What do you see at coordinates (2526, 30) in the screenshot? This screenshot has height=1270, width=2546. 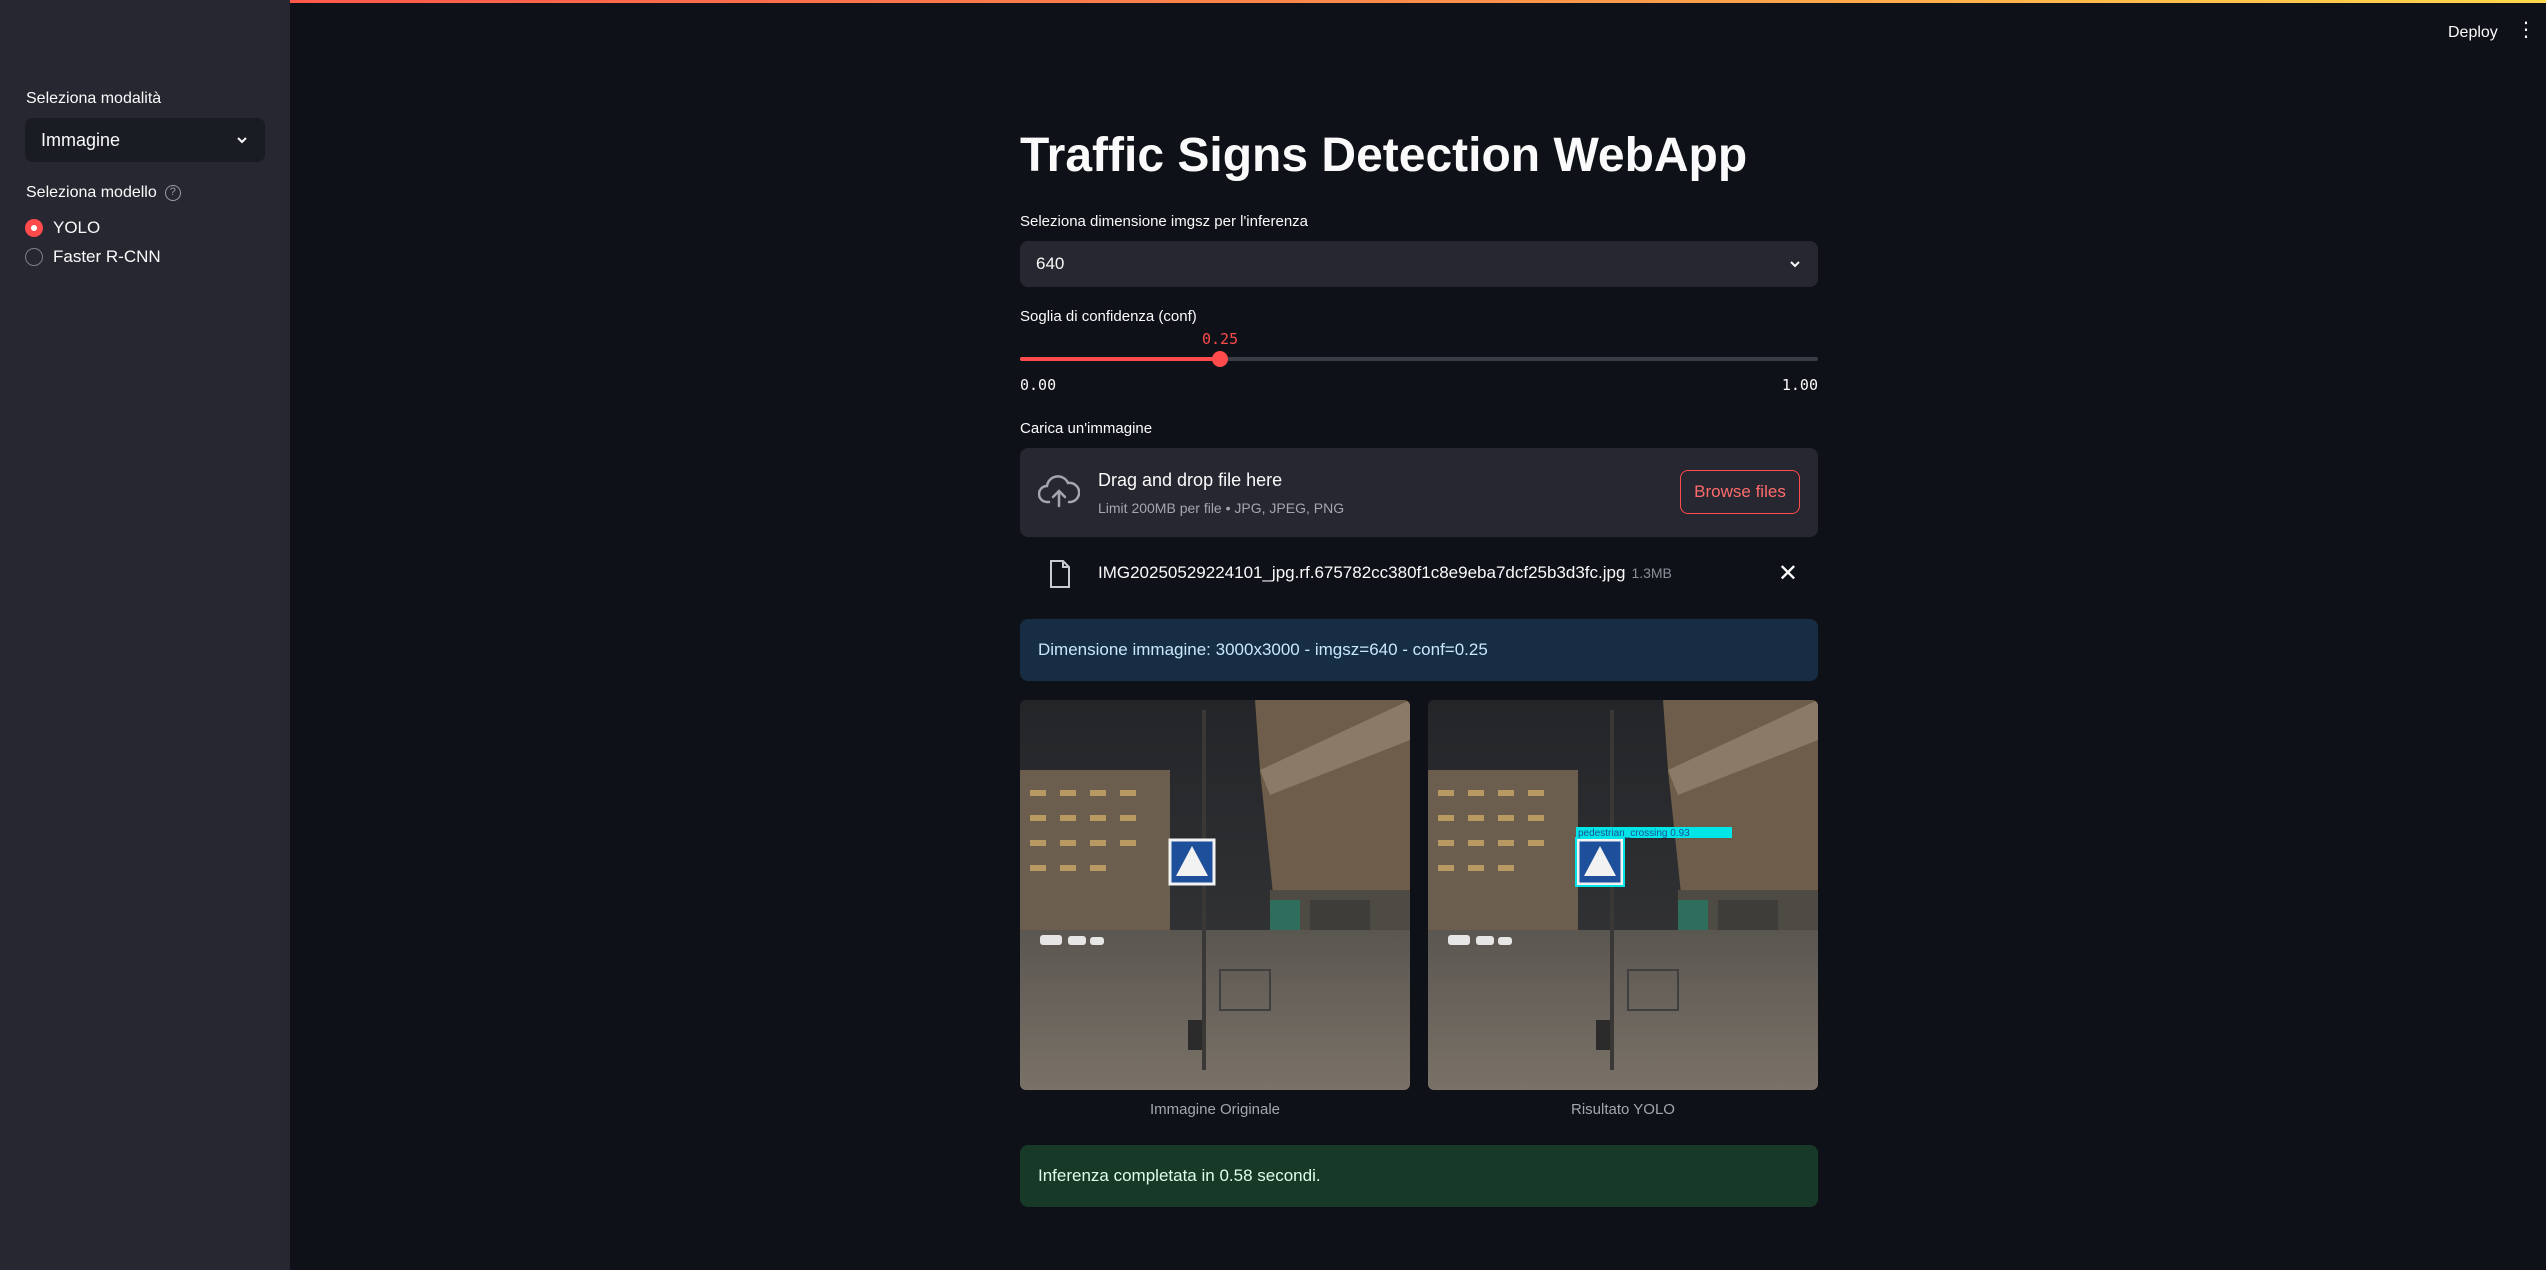 I see `kebab-menu-icon: ⋮` at bounding box center [2526, 30].